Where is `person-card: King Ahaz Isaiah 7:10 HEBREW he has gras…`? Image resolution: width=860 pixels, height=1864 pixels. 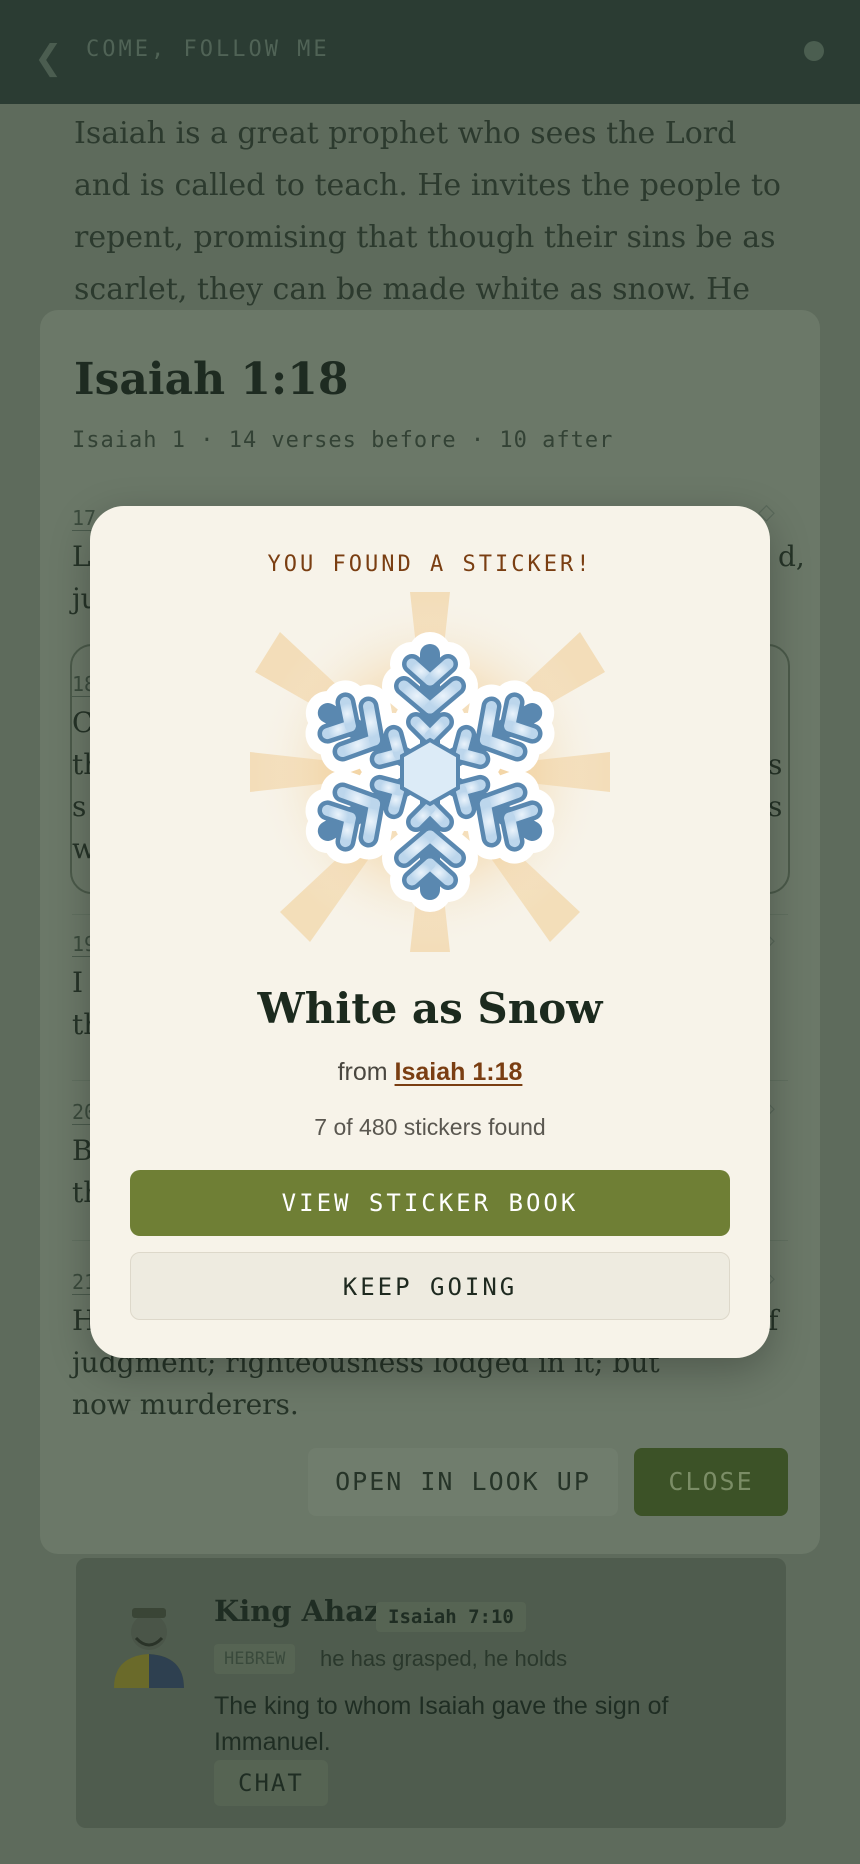
person-card: King Ahaz Isaiah 7:10 HEBREW he has gras… is located at coordinates (431, 1693).